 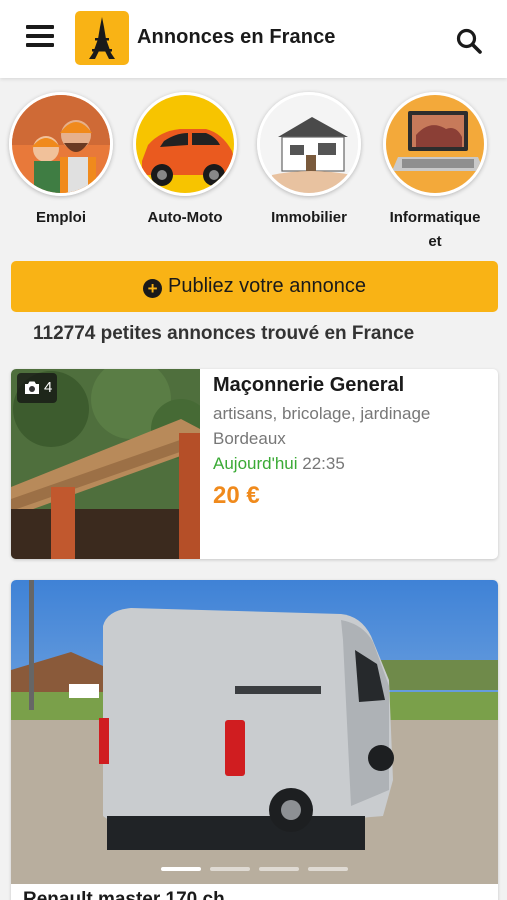 I want to click on eiffel-tower-icon, so click(x=102, y=38).